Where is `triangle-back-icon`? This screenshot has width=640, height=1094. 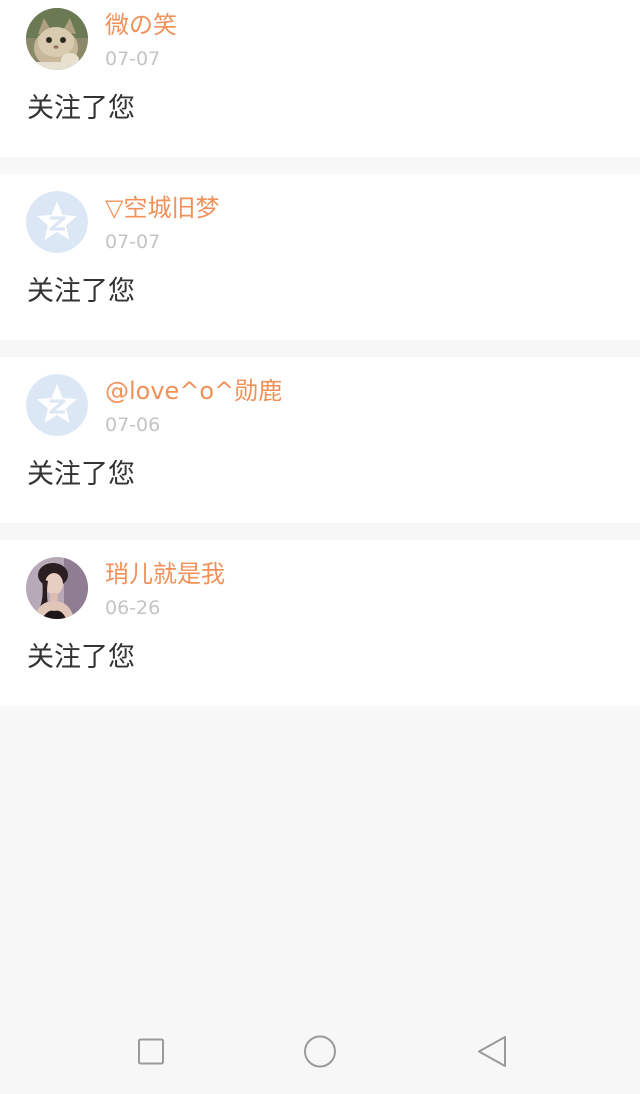
triangle-back-icon is located at coordinates (492, 1051).